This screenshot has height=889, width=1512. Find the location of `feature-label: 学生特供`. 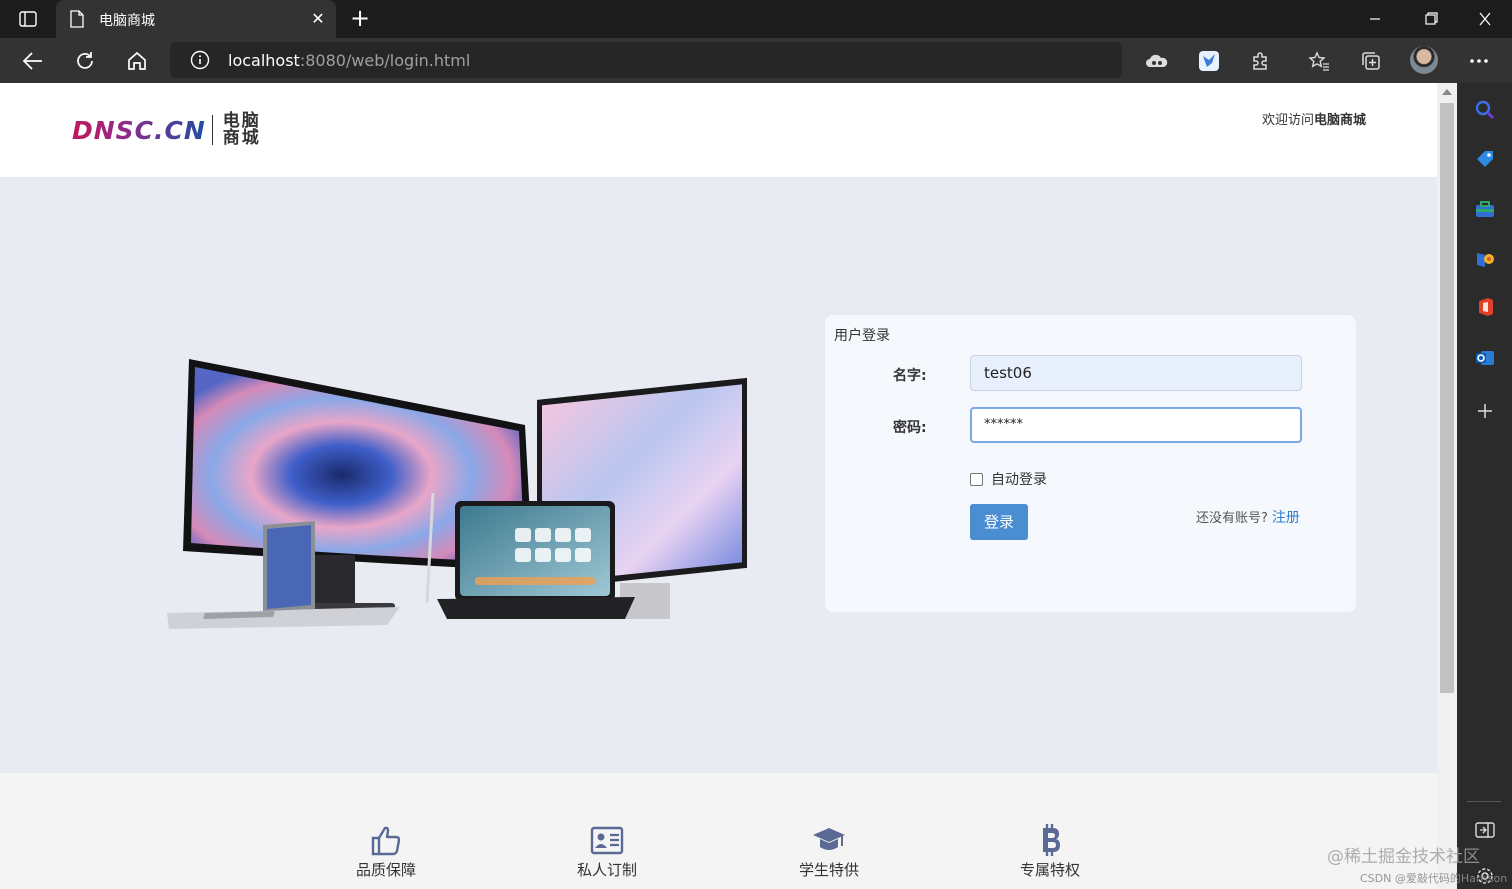

feature-label: 学生特供 is located at coordinates (828, 870).